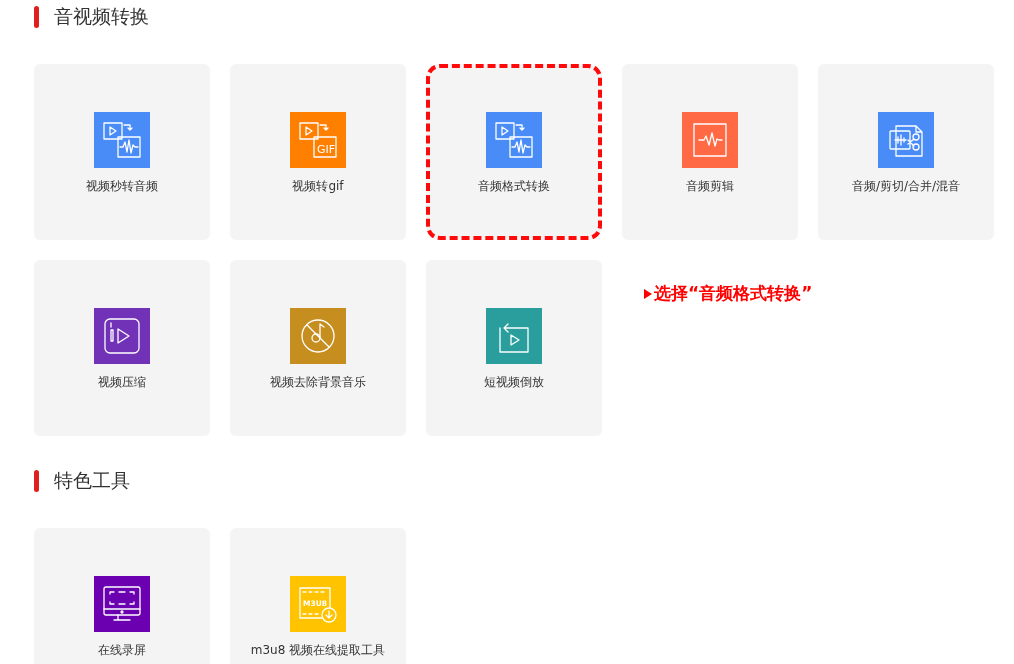 The image size is (1014, 664). Describe the element at coordinates (122, 348) in the screenshot. I see `tool-card: 视频压缩` at that location.